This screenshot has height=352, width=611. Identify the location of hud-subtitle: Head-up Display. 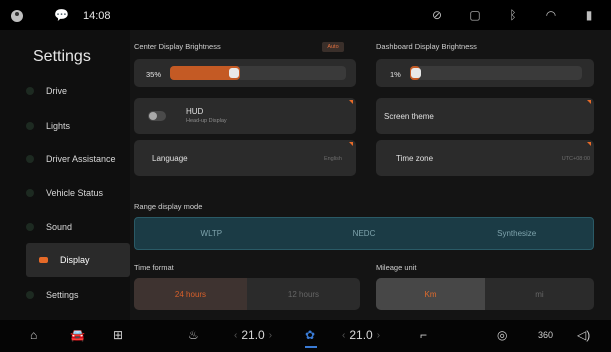
(206, 121).